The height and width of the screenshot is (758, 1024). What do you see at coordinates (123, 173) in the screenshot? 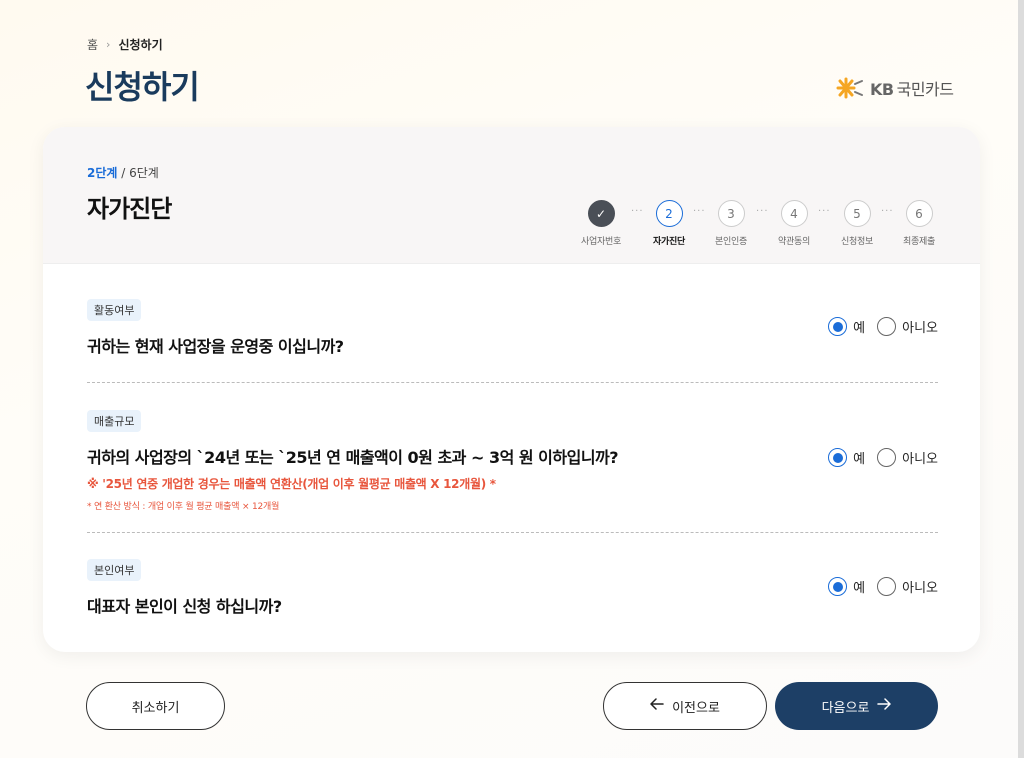
I see `step-counter: 2단계 / 6단계` at bounding box center [123, 173].